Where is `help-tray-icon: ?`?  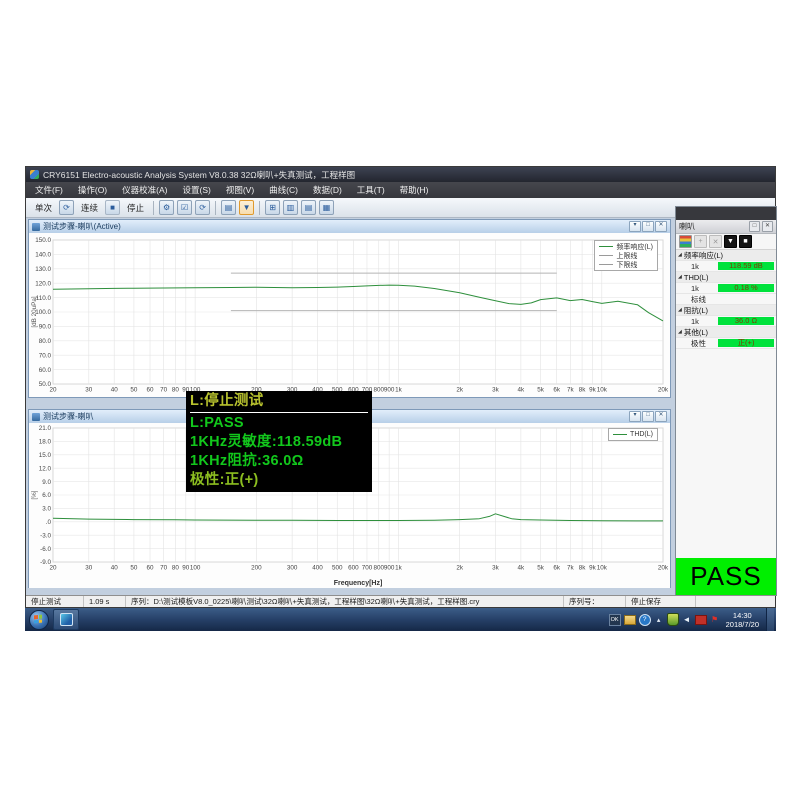 help-tray-icon: ? is located at coordinates (644, 619).